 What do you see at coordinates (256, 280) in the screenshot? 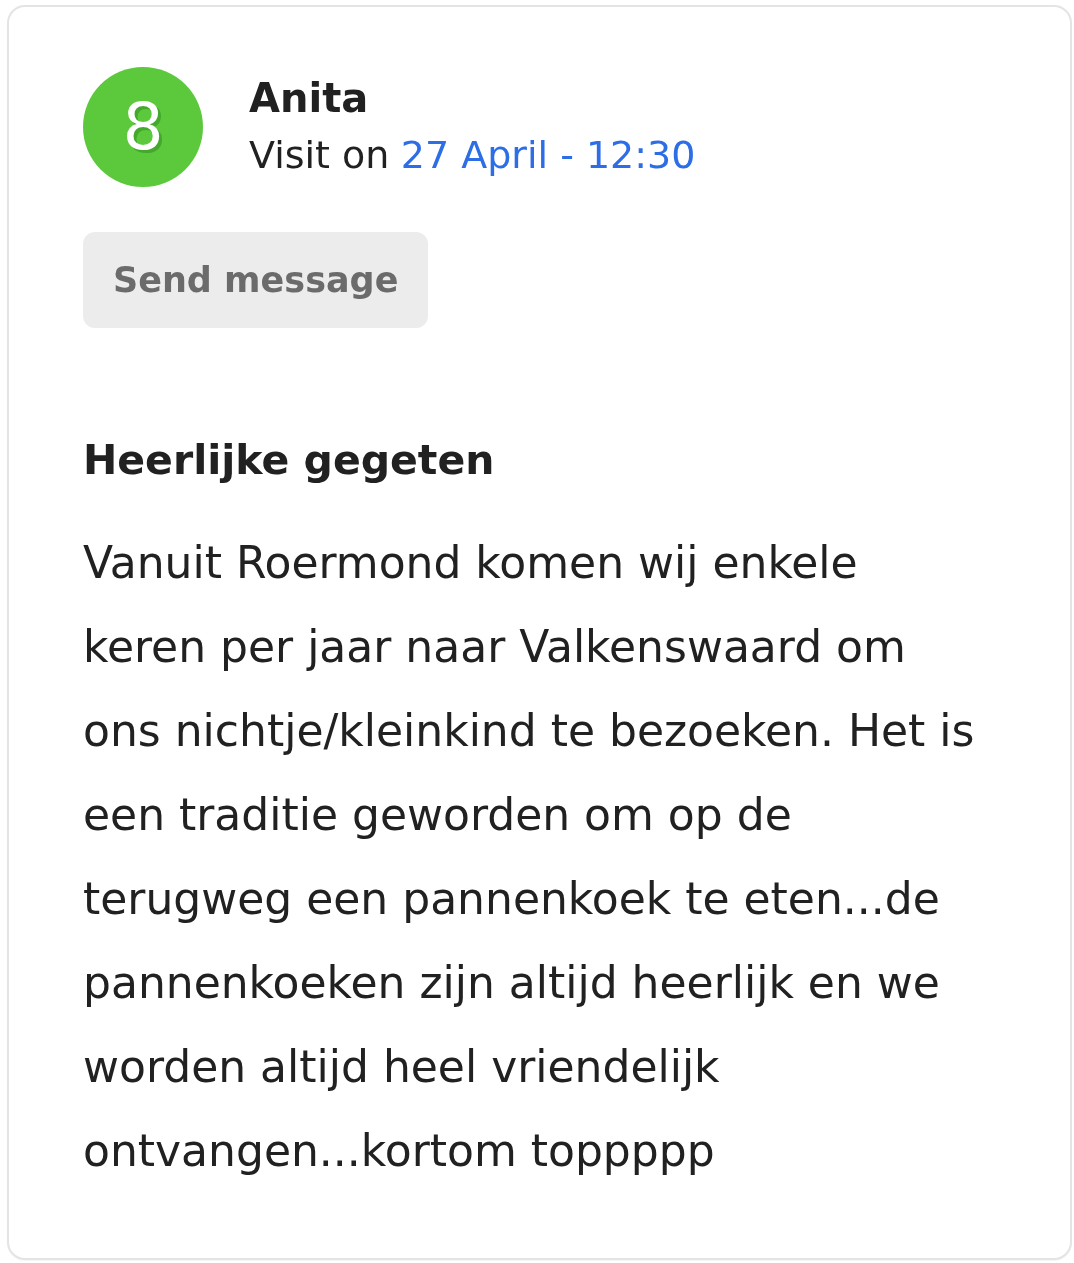
I see `send-message-button: Send message` at bounding box center [256, 280].